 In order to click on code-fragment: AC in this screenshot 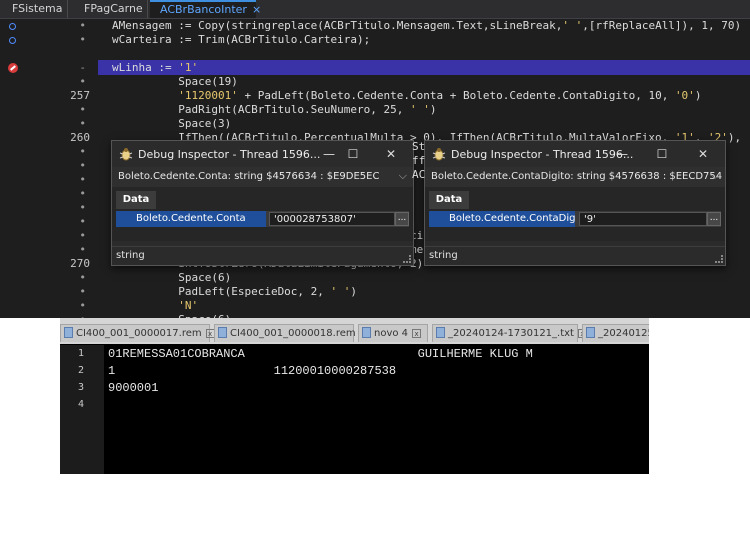, I will do `click(419, 174)`.